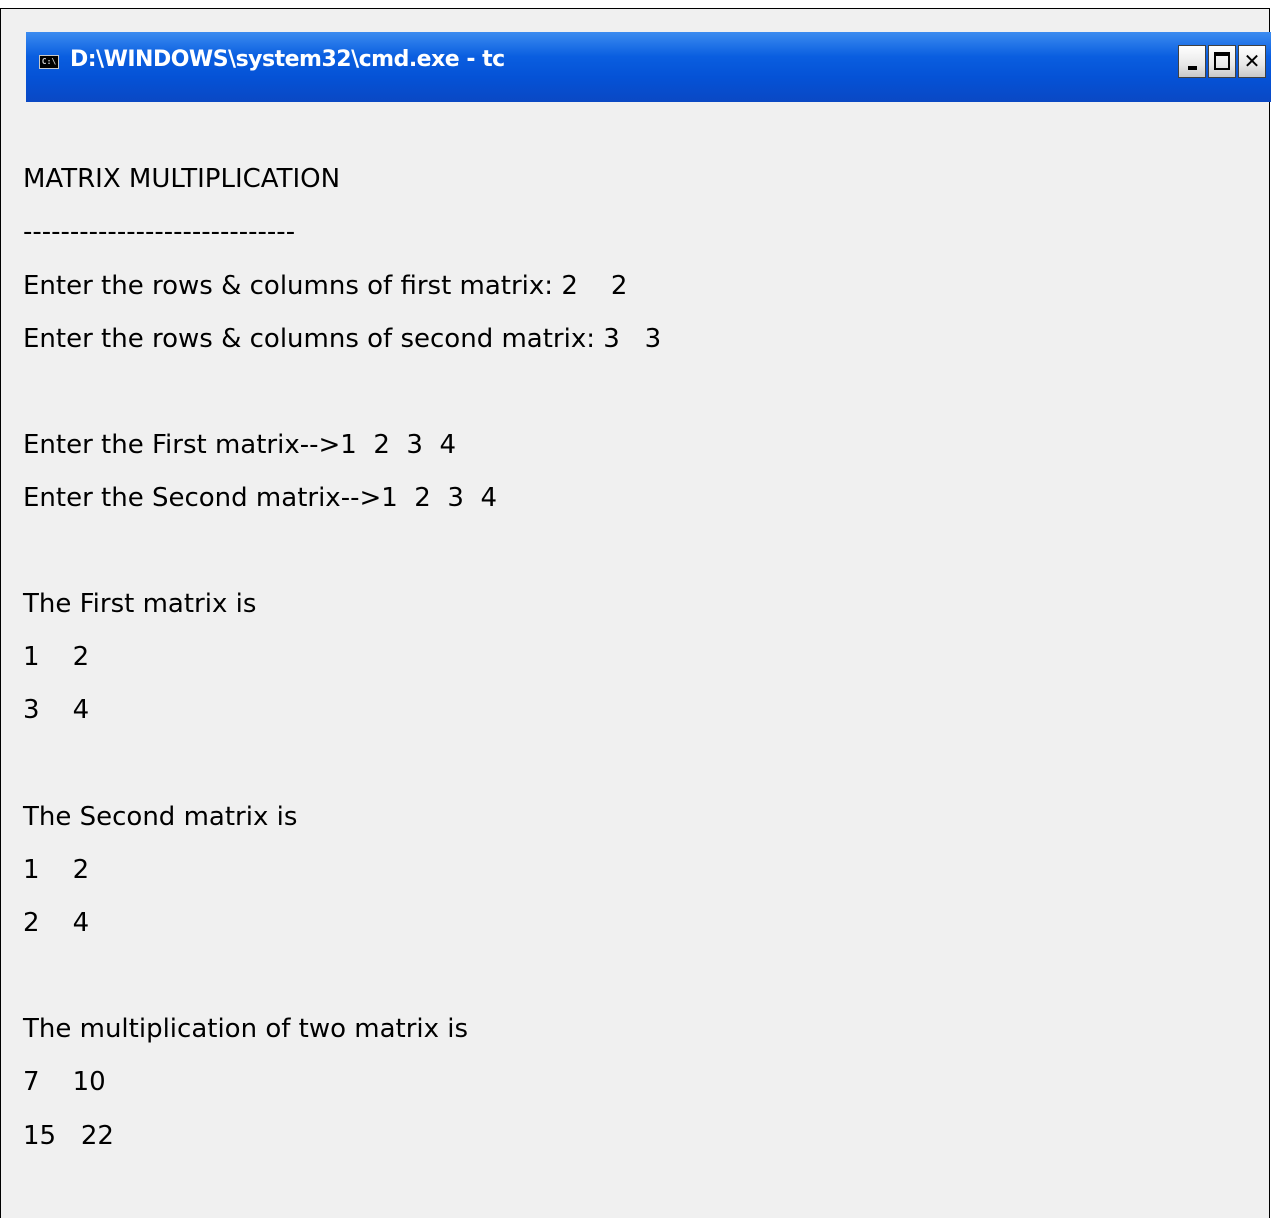  What do you see at coordinates (64, 1082) in the screenshot?
I see `matrix-row: 7 10` at bounding box center [64, 1082].